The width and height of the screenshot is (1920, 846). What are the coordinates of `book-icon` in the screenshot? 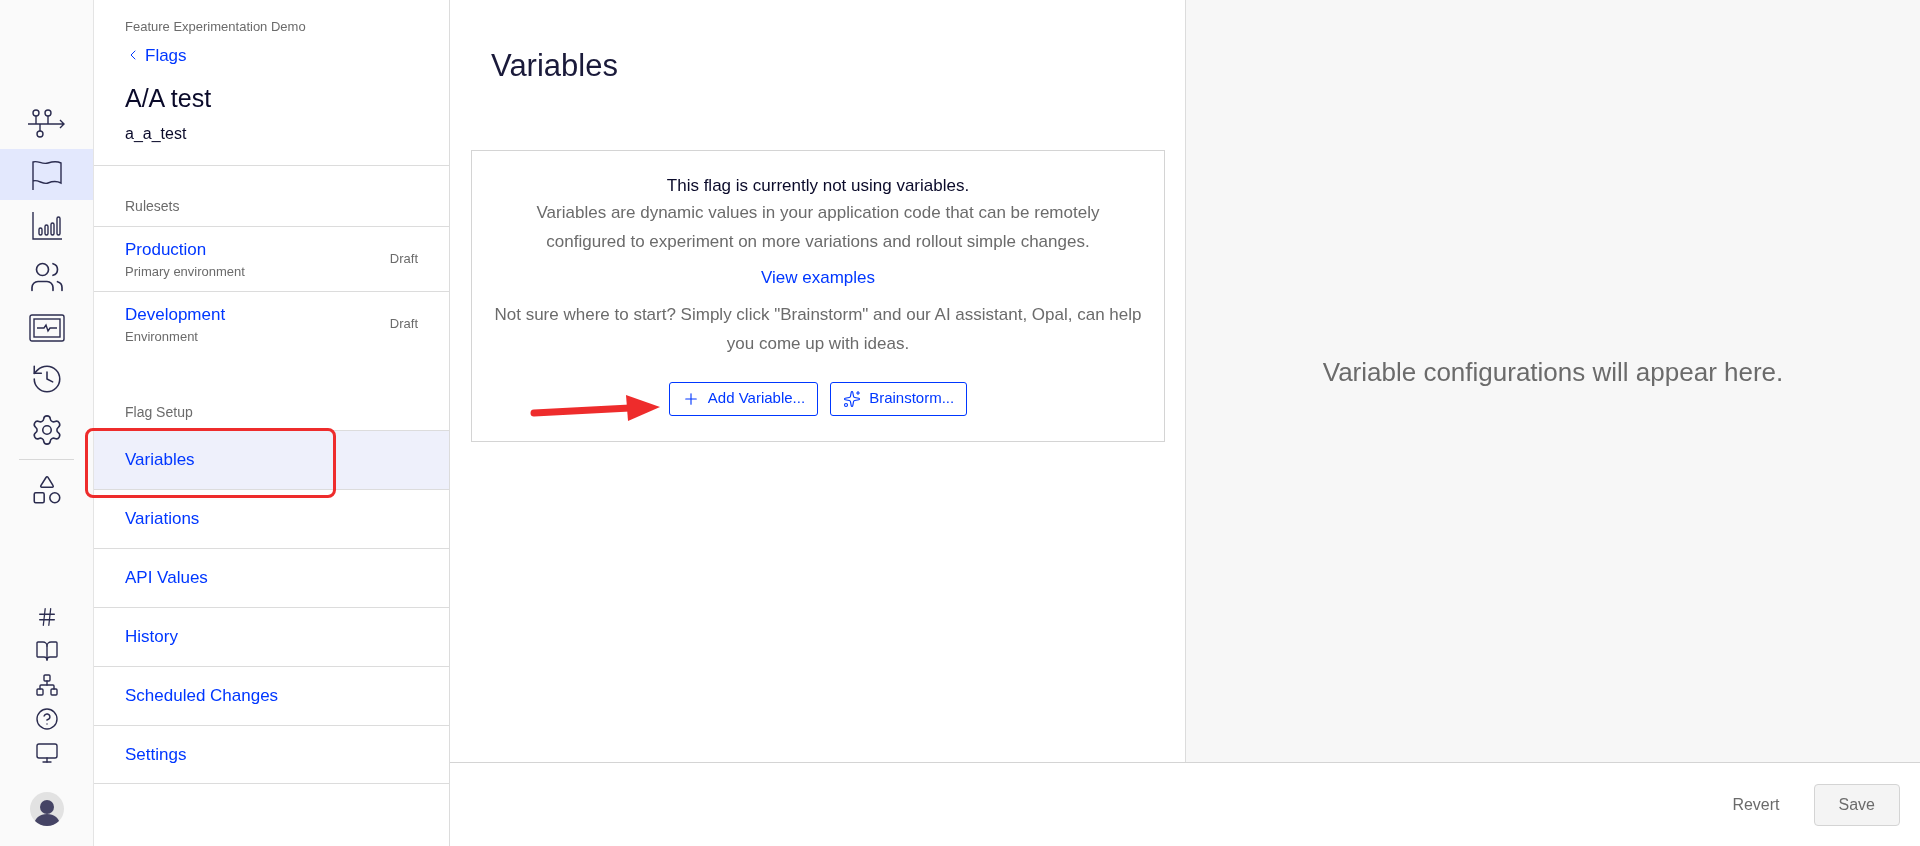 It's located at (46, 651).